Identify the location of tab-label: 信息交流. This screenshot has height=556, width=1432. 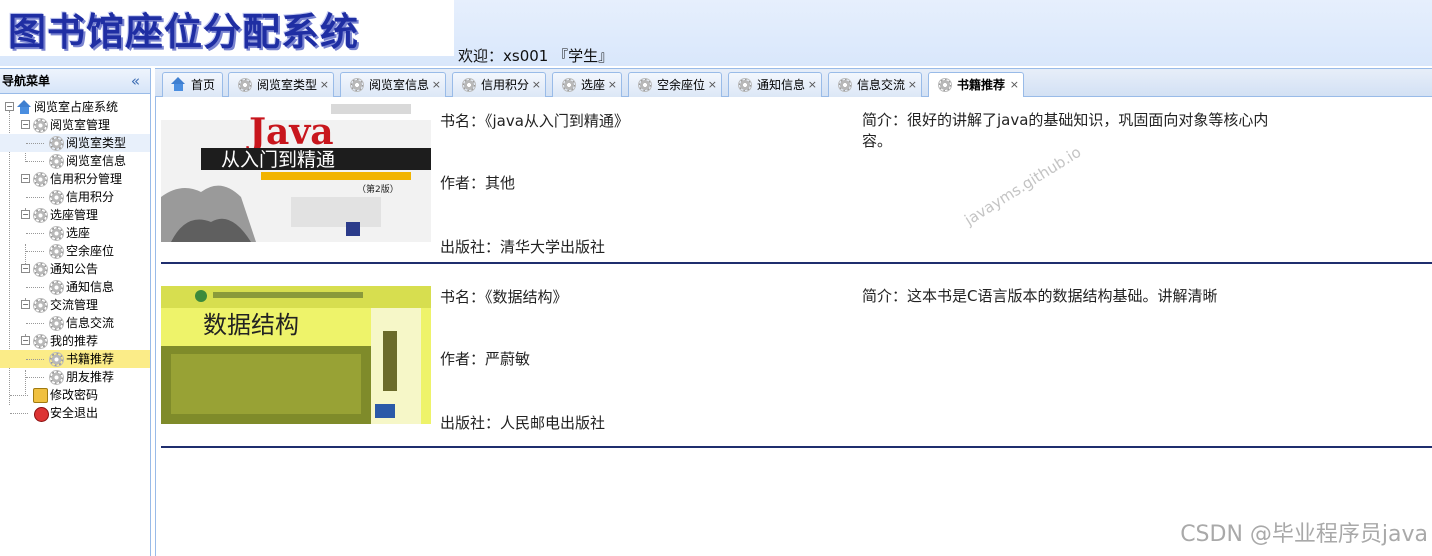
(881, 85).